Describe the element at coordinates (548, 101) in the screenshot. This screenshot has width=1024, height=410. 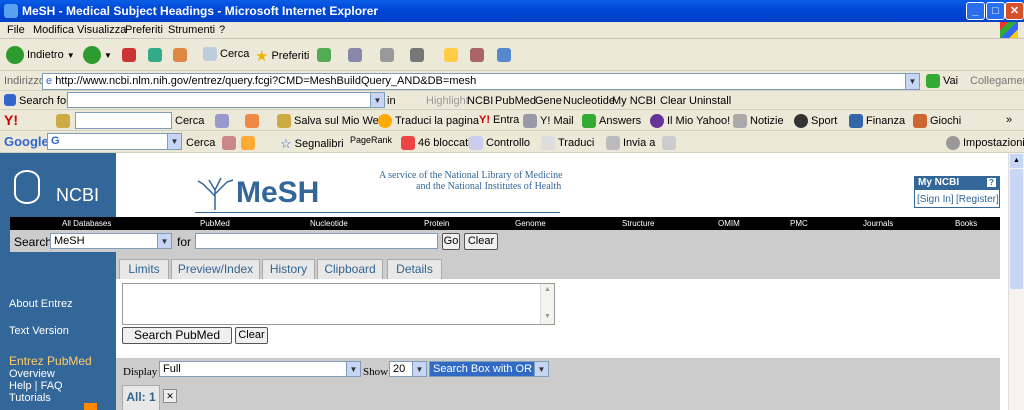
I see `gene-link: Gene` at that location.